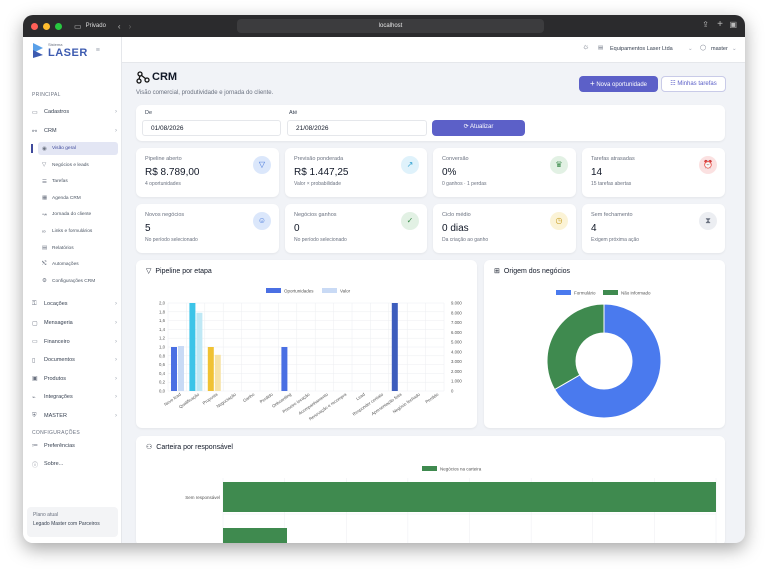  What do you see at coordinates (456, 303) in the screenshot?
I see `y2-tick-label: 9.000` at bounding box center [456, 303].